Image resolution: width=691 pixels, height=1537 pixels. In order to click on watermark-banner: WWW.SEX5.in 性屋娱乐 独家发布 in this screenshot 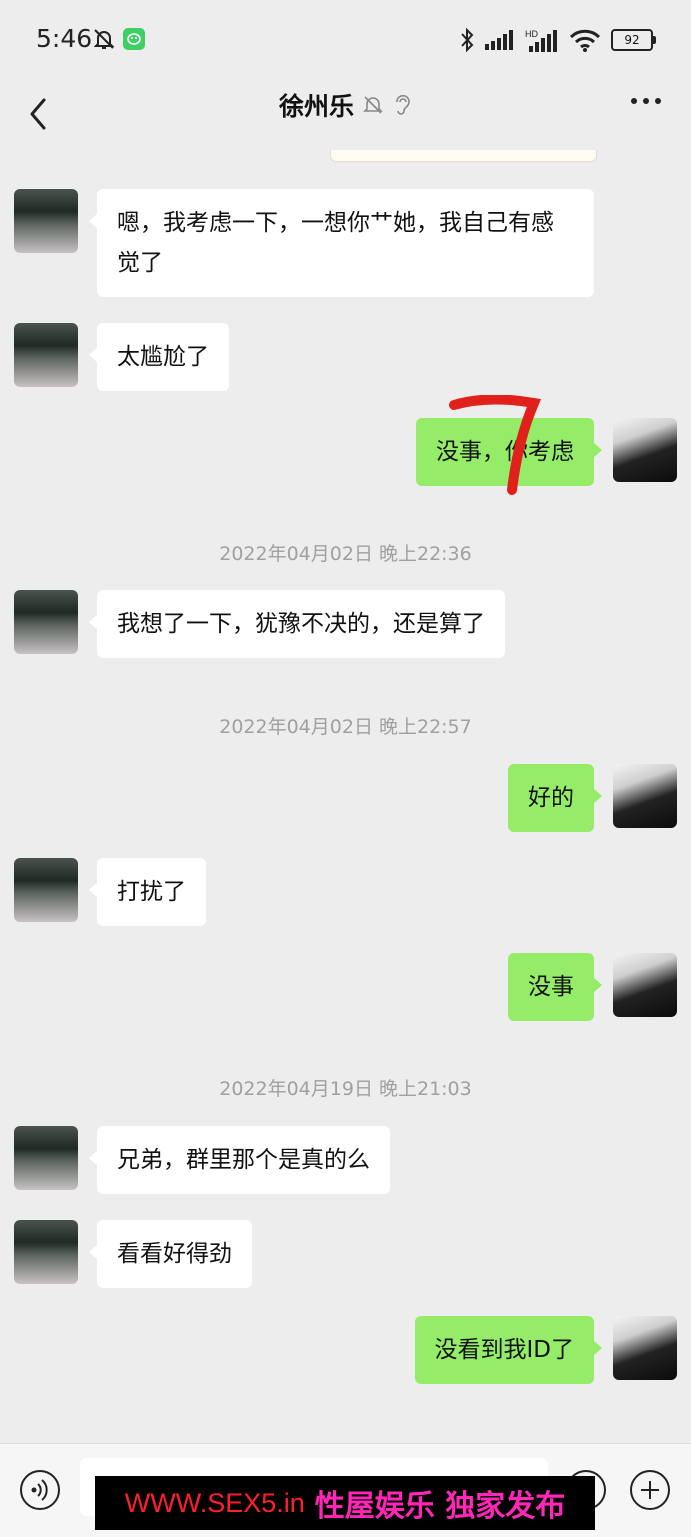, I will do `click(345, 1503)`.